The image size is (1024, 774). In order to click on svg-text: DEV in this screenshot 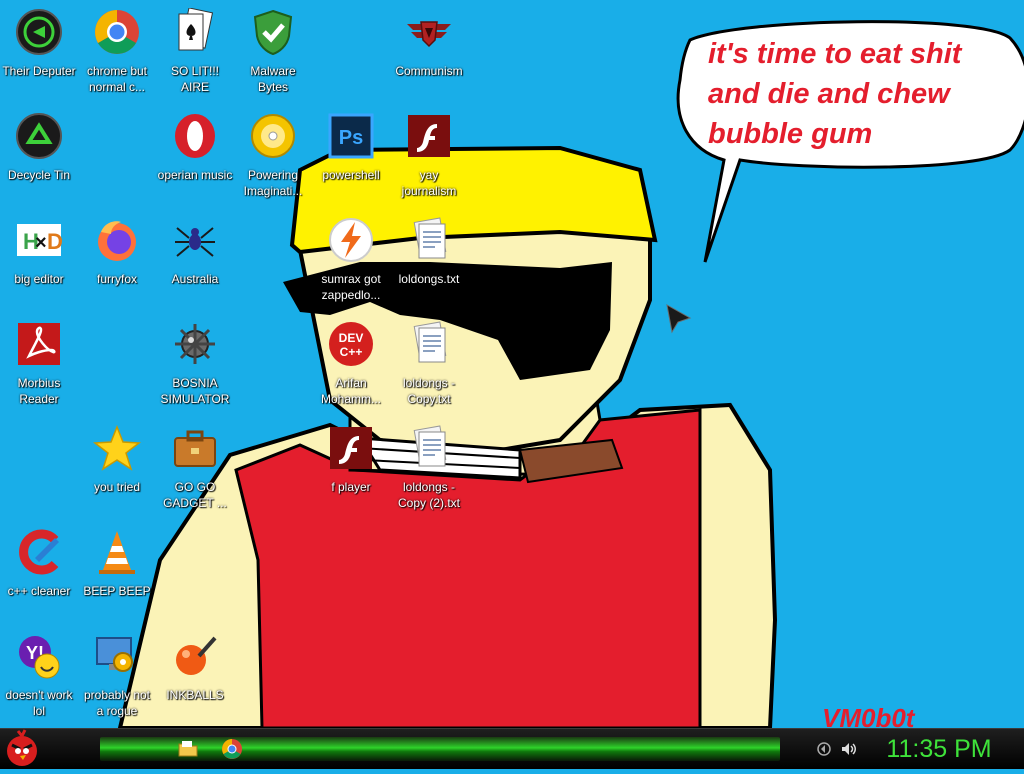, I will do `click(351, 338)`.